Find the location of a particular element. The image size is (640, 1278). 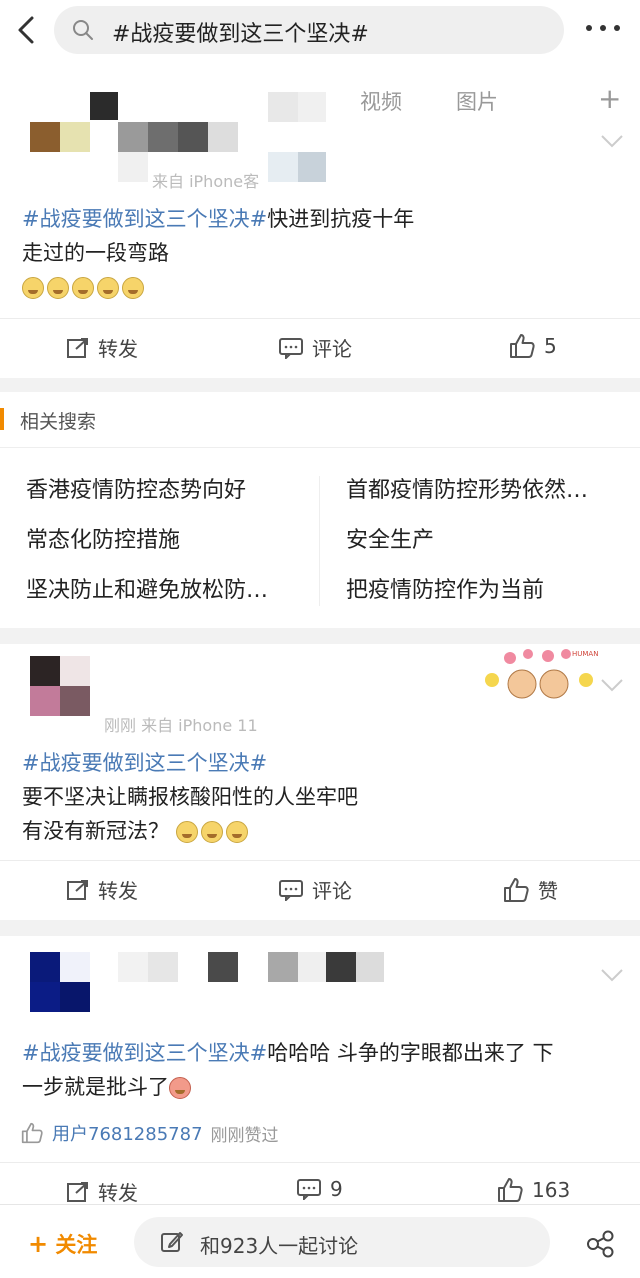

search-query: #战疫要做到这三个坚决# is located at coordinates (240, 34).